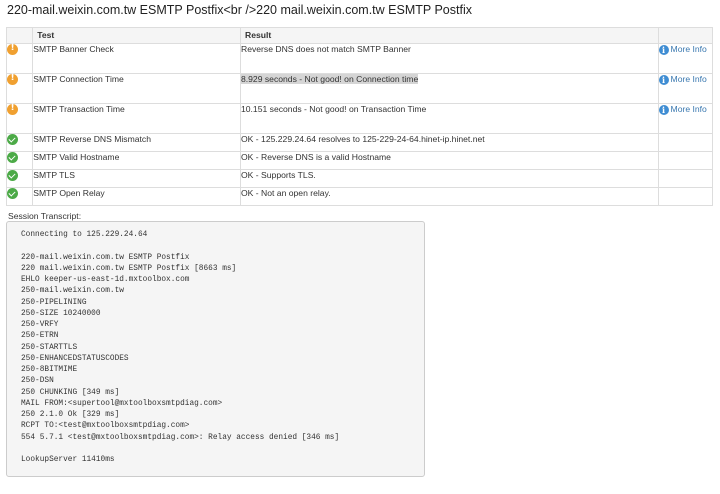 The height and width of the screenshot is (494, 720). Describe the element at coordinates (40, 325) in the screenshot. I see `transcript-line: 250-VRFY` at that location.